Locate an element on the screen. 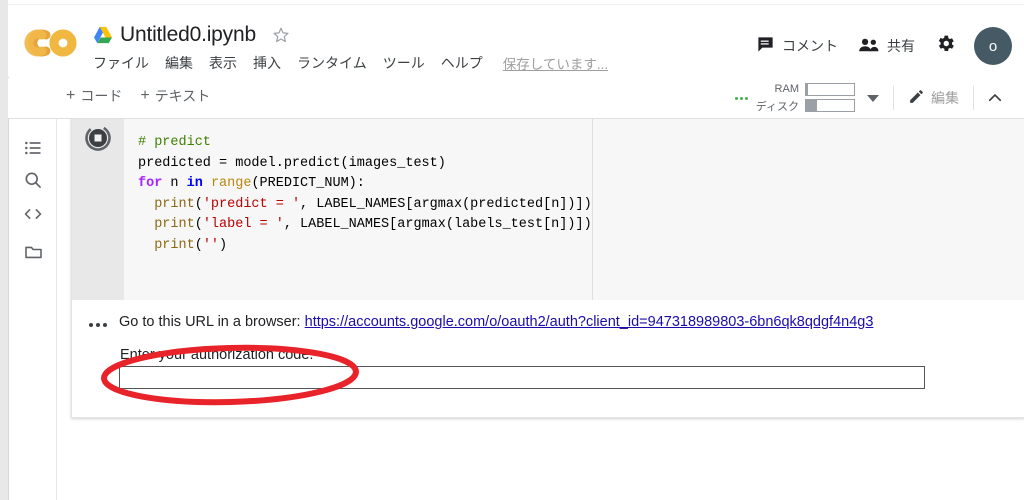  header-actions: コメント 共有 o is located at coordinates (879, 46).